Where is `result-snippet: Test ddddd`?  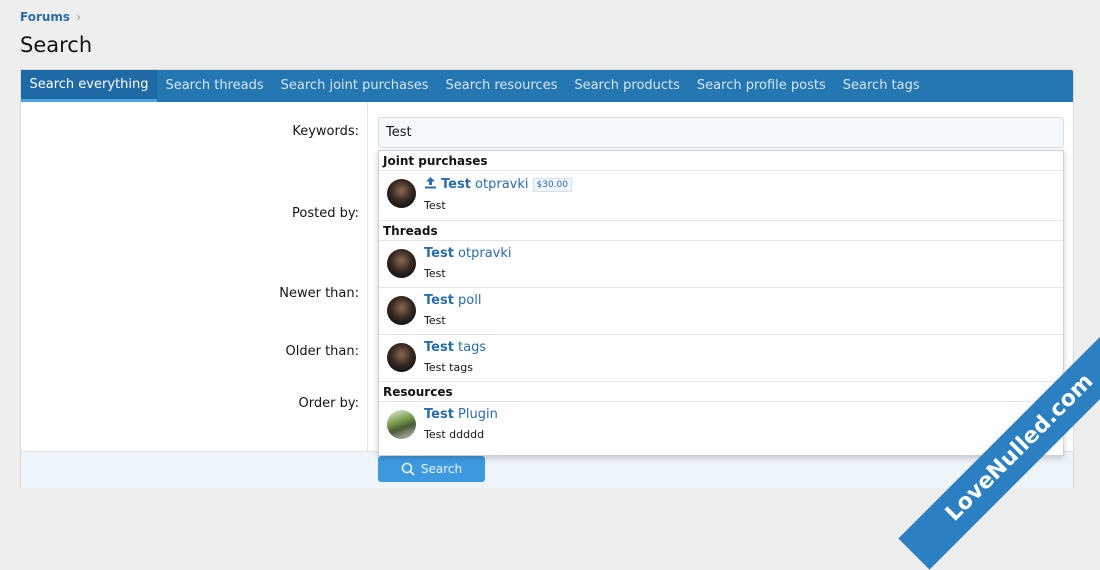
result-snippet: Test ddddd is located at coordinates (454, 434).